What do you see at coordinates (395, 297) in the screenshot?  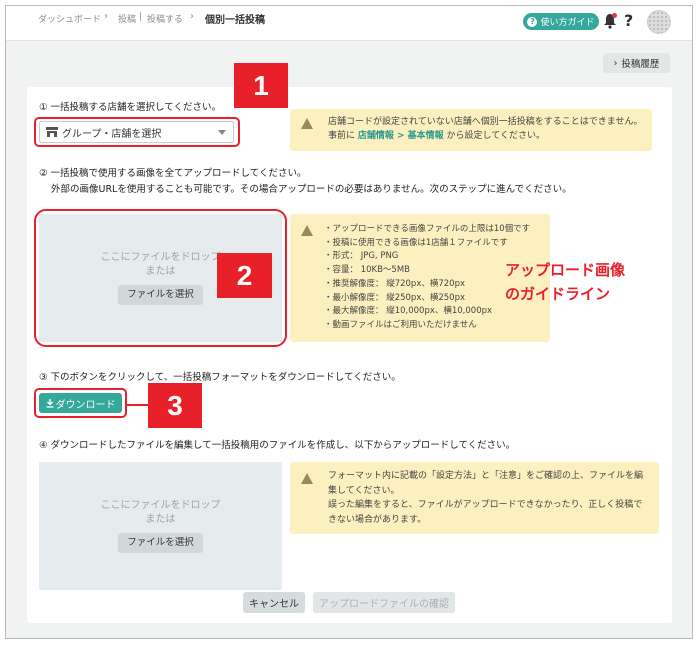 I see `guideline-item: ・最小解像度： 縦250px、横250px` at bounding box center [395, 297].